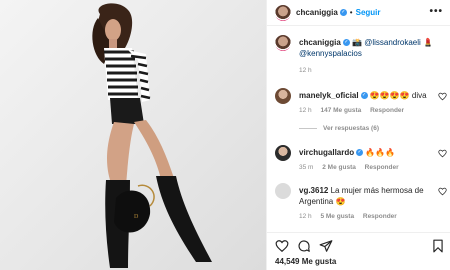 The width and height of the screenshot is (450, 270). What do you see at coordinates (304, 246) in the screenshot?
I see `comment-icon` at bounding box center [304, 246].